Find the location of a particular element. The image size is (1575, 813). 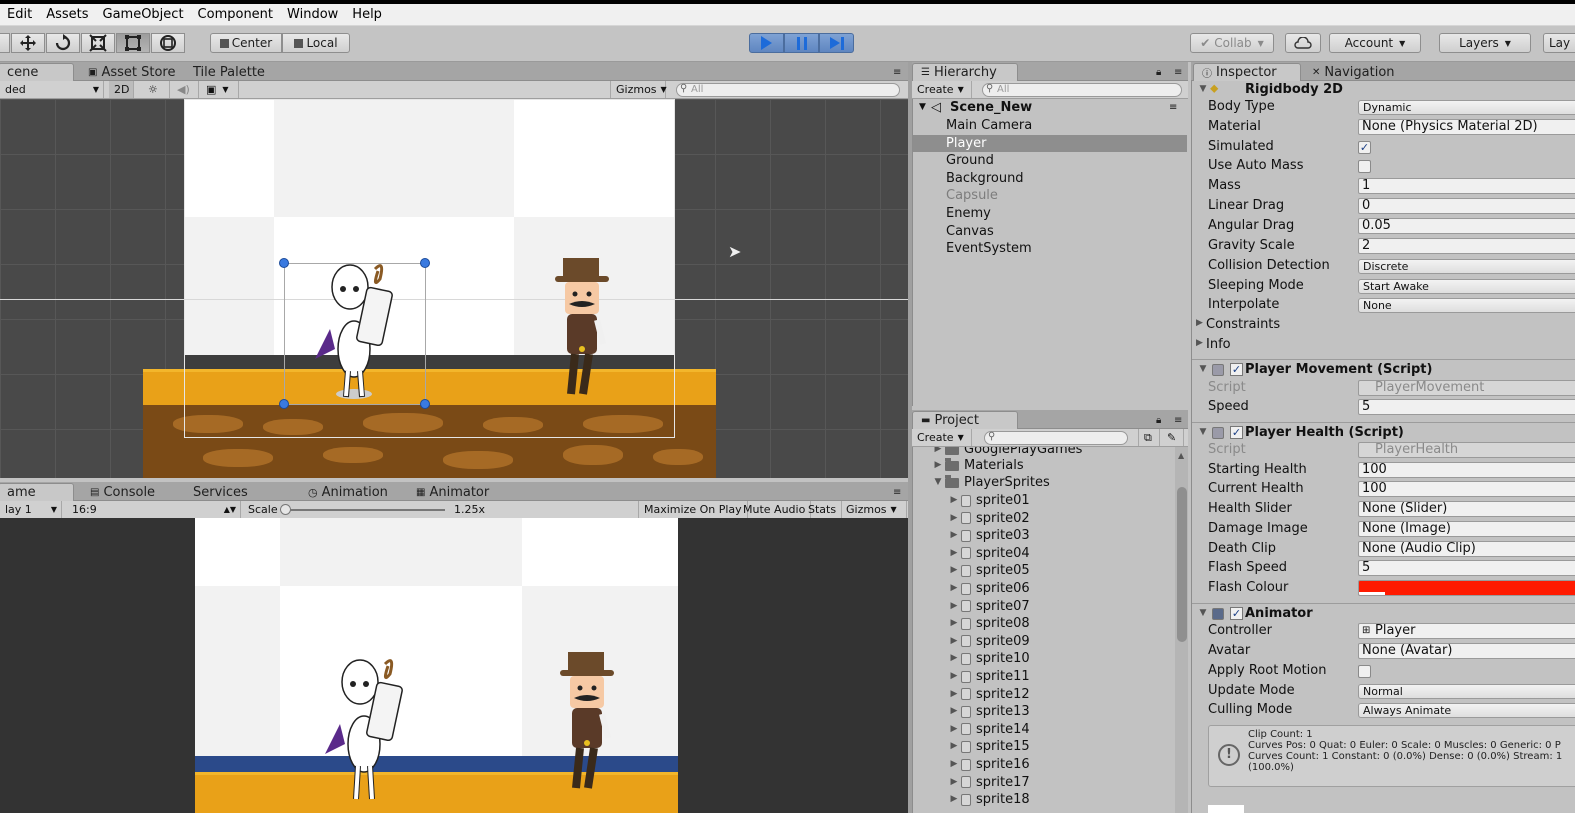

maximize-on-play-toggle: Maximize On Play is located at coordinates (693, 509).